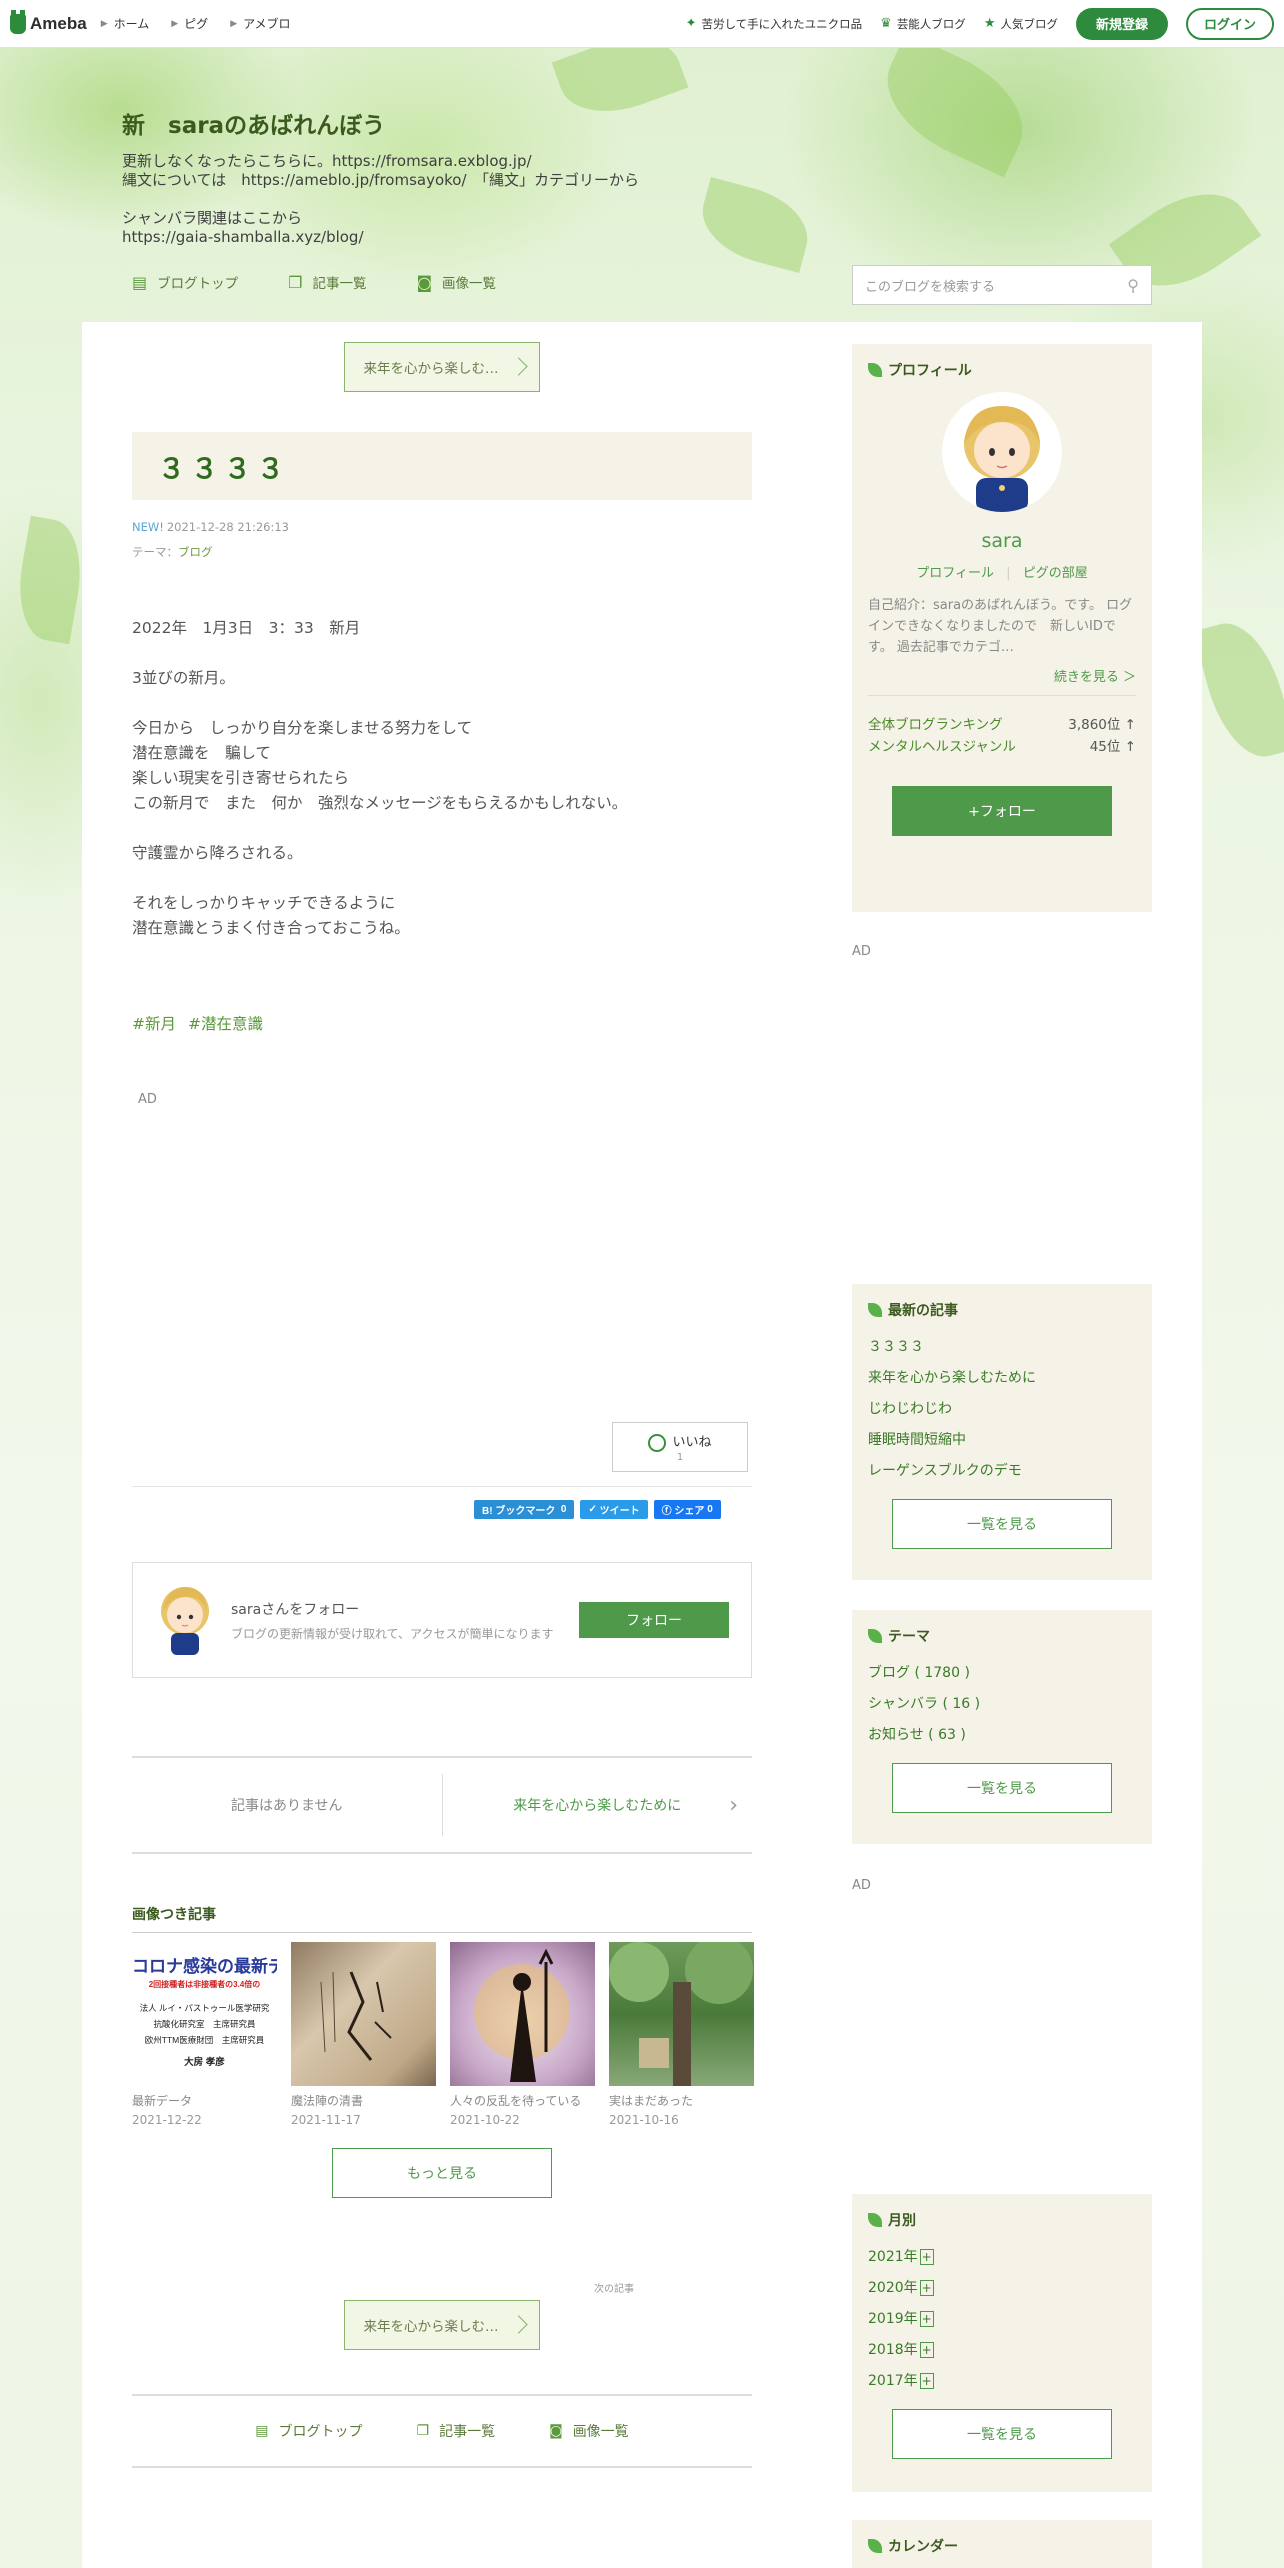  I want to click on hashtag-link: #潜在意識, so click(225, 1023).